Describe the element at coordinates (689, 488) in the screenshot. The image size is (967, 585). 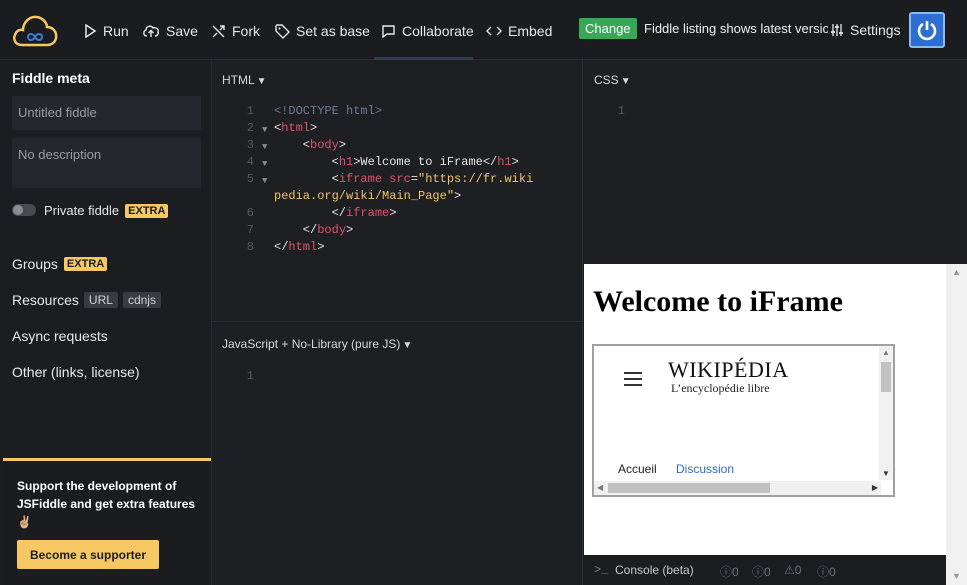
I see `iframe-hscroll-thumb` at that location.